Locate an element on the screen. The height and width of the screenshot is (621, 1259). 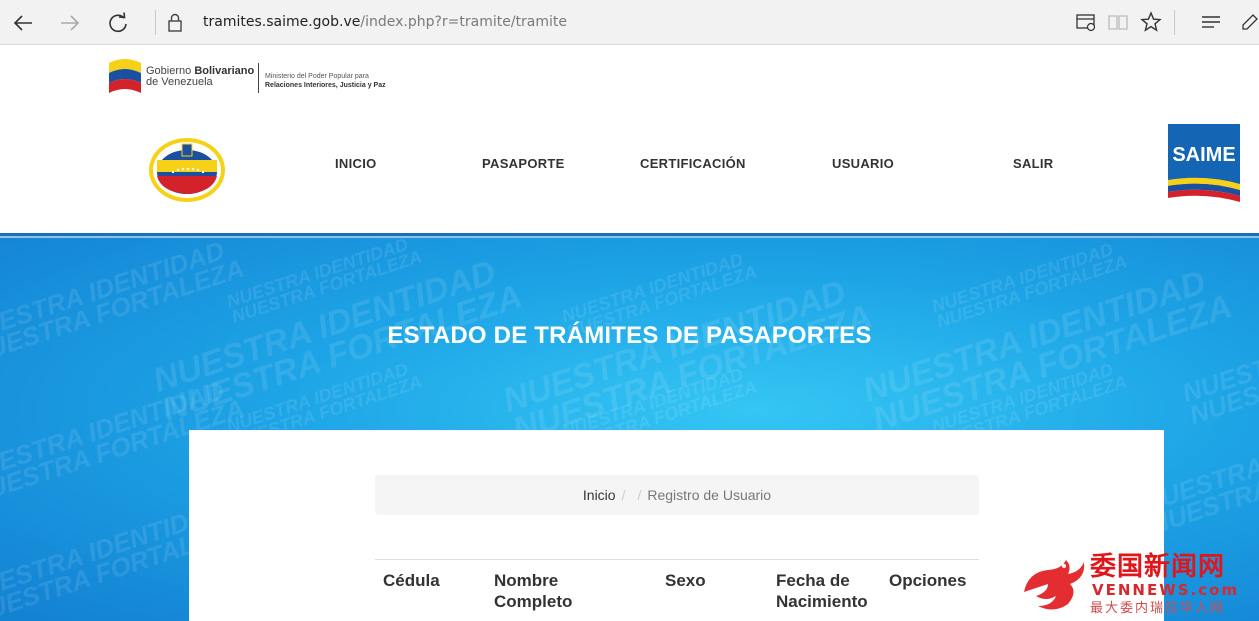
column-header-text: Sexo is located at coordinates (685, 580).